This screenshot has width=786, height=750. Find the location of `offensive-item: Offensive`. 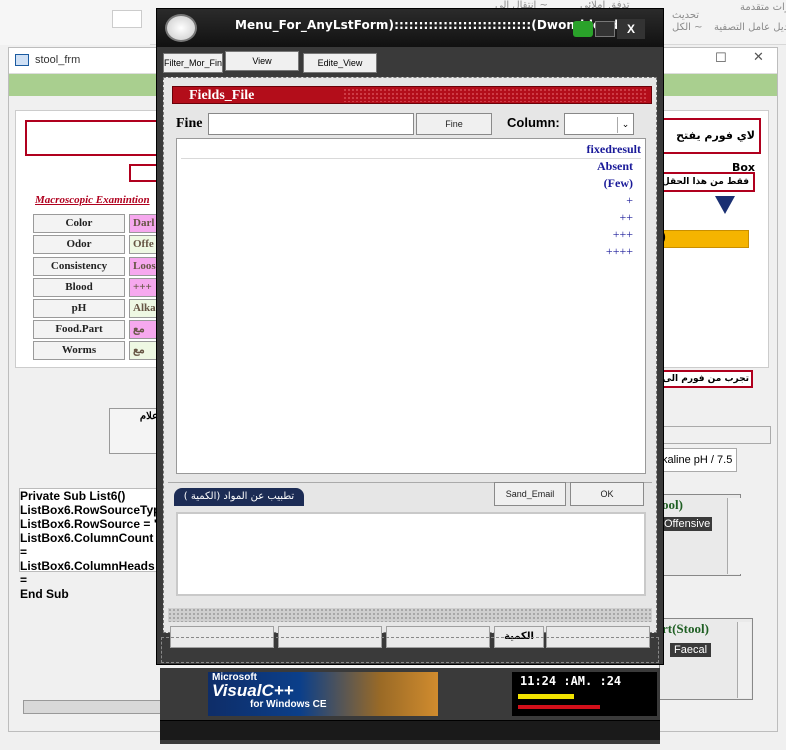

offensive-item: Offensive is located at coordinates (687, 524).